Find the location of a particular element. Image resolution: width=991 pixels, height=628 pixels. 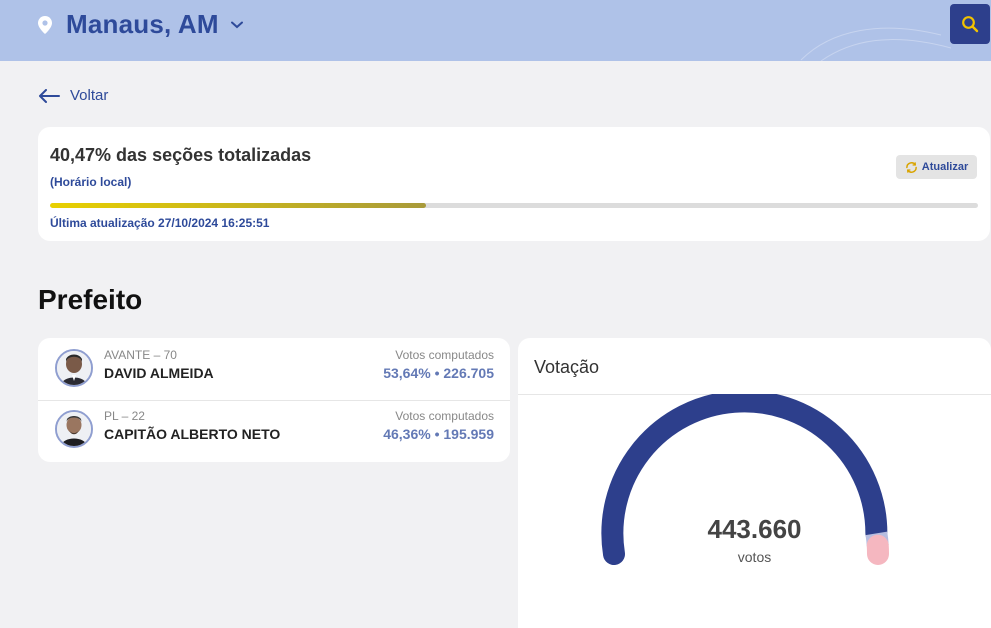

refresh-label: Atualizar is located at coordinates (945, 167).